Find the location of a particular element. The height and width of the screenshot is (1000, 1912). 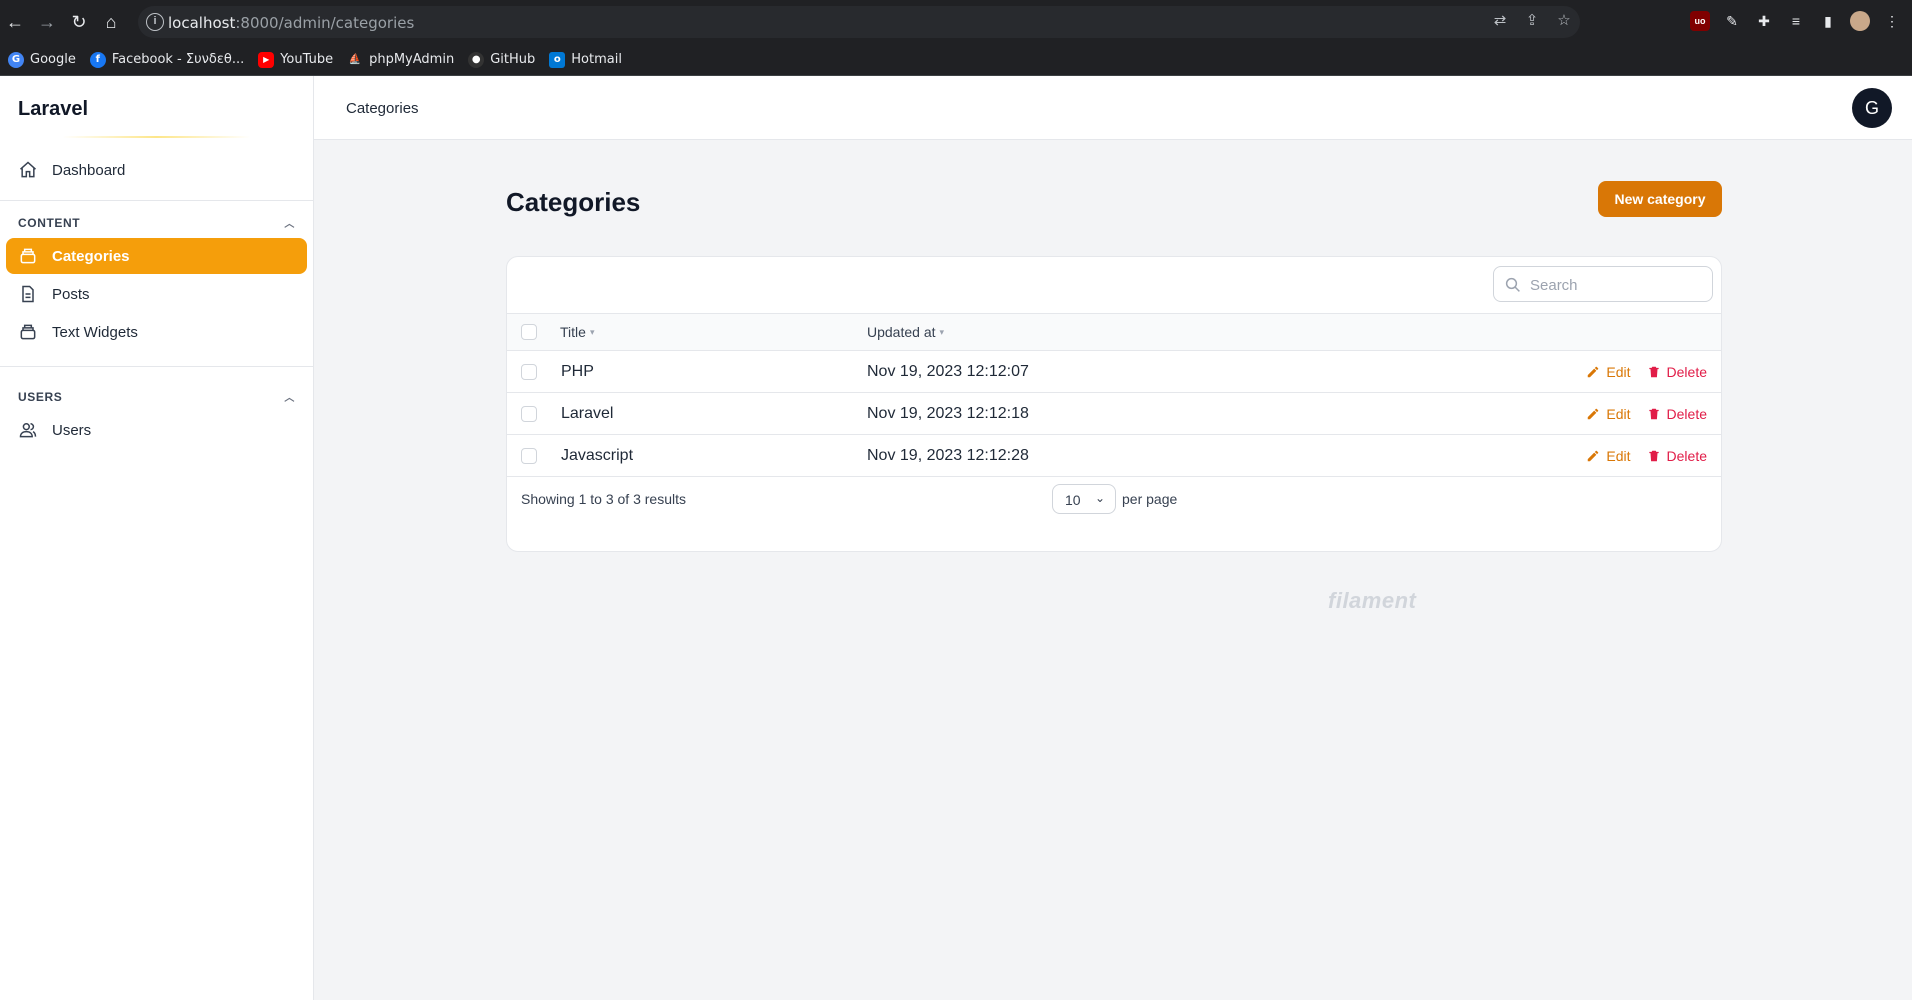

table-toolbar is located at coordinates (1114, 285).